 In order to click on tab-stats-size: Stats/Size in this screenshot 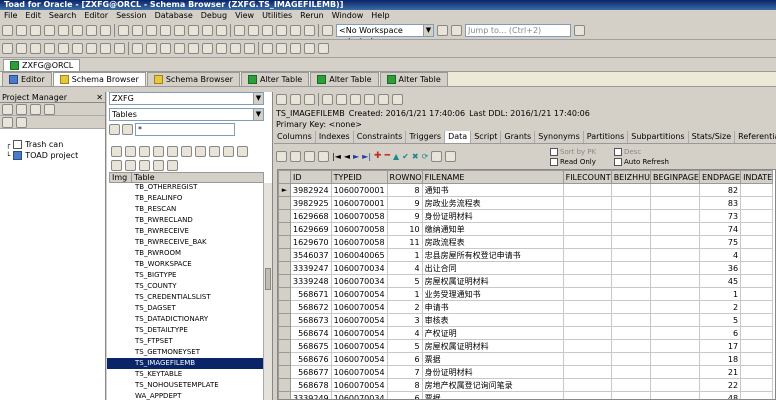, I will do `click(712, 137)`.